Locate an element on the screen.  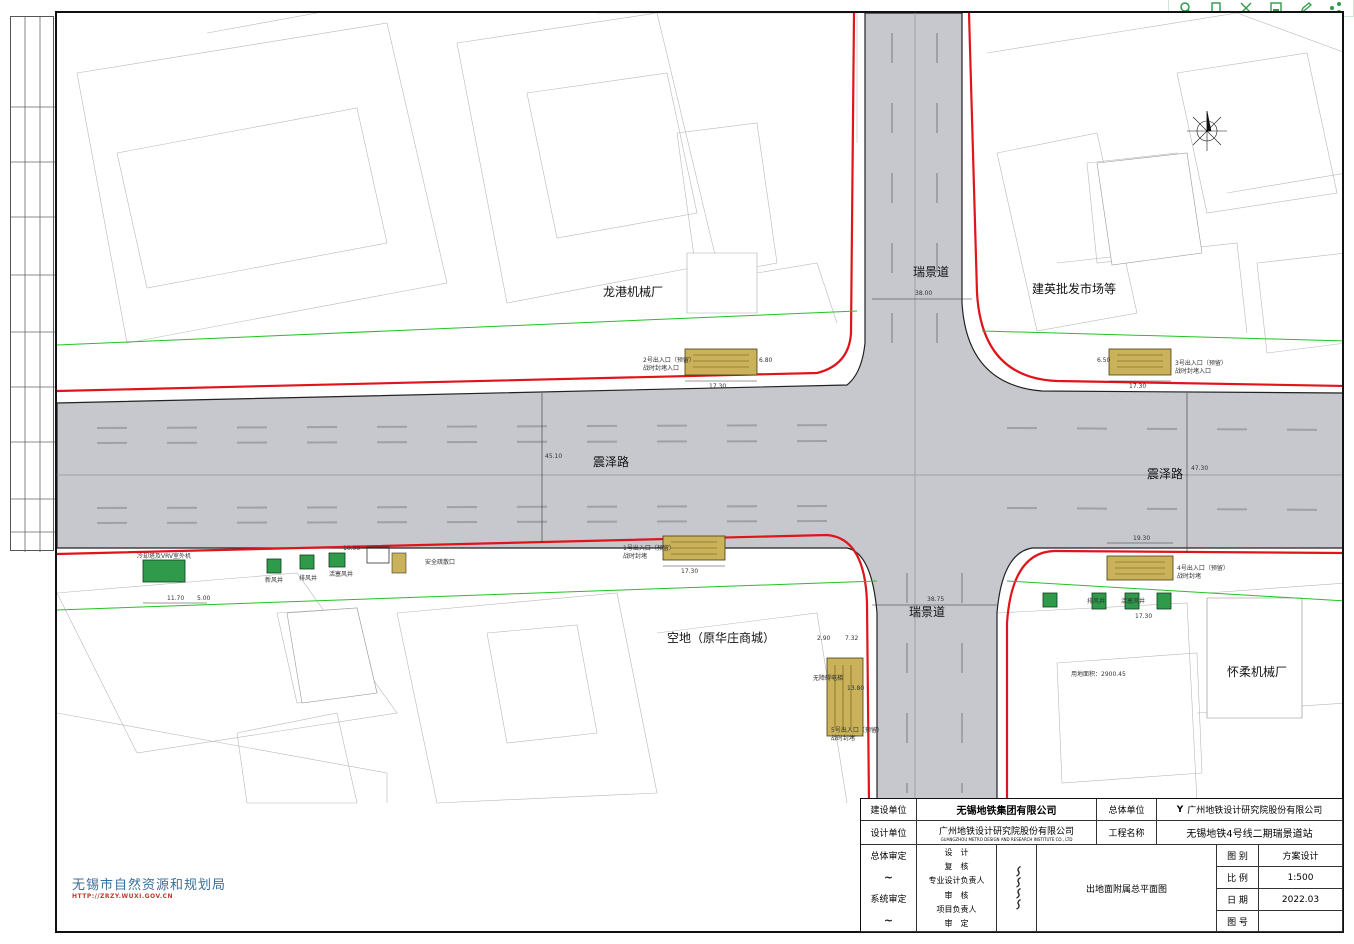
role-pm: 项目负责人 is located at coordinates (956, 909).